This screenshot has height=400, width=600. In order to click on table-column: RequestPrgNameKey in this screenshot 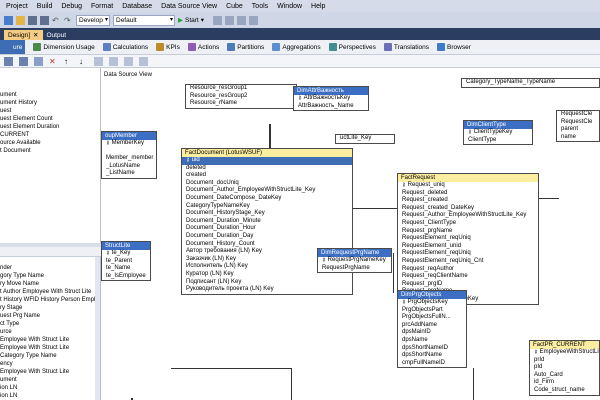, I will do `click(354, 261)`.